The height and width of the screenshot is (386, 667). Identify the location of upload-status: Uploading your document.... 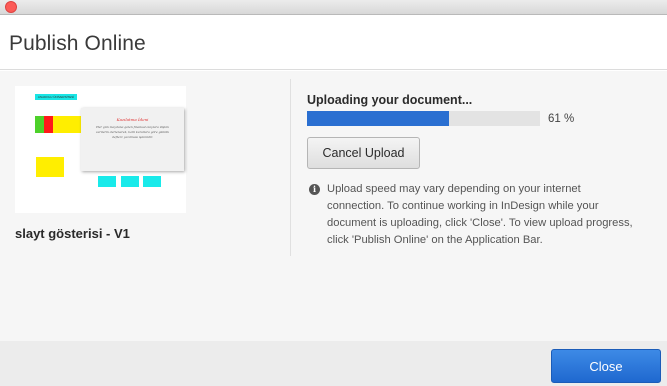
(390, 100).